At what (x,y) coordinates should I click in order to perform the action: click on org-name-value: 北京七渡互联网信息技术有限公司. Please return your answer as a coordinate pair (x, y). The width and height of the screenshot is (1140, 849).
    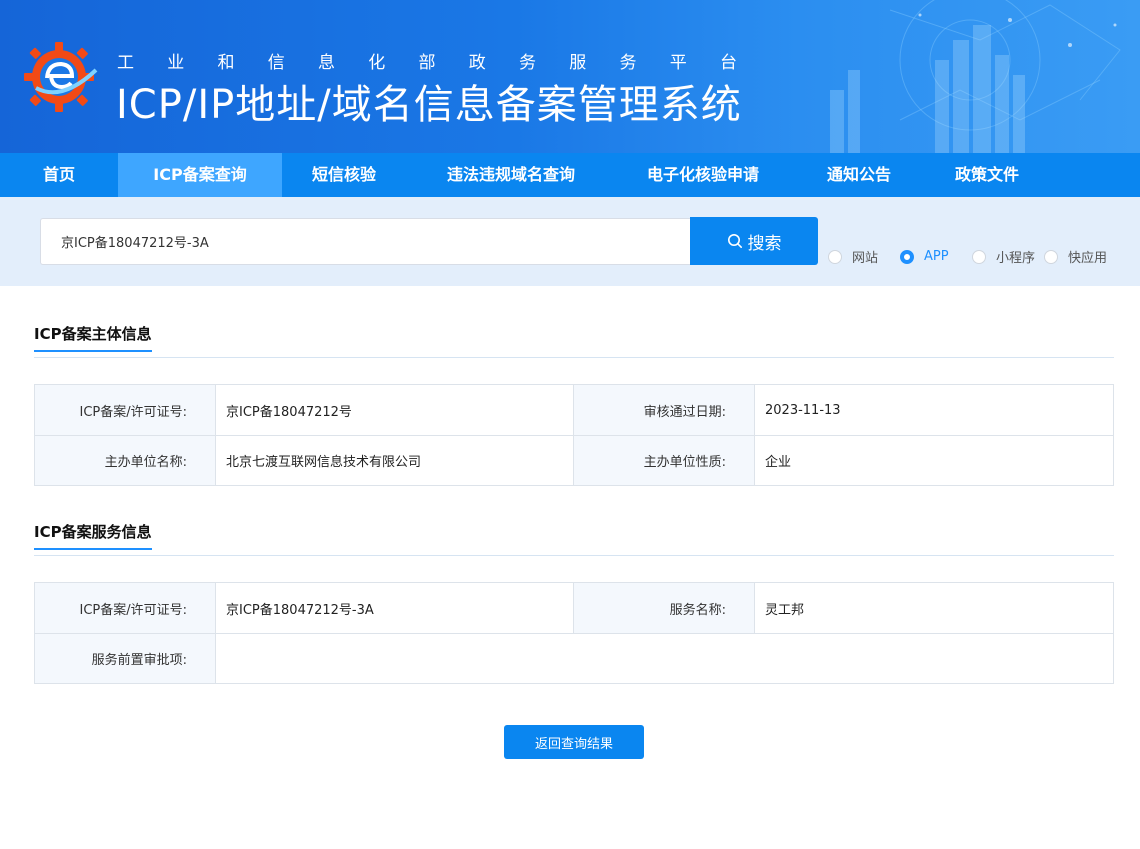
    Looking at the image, I should click on (395, 460).